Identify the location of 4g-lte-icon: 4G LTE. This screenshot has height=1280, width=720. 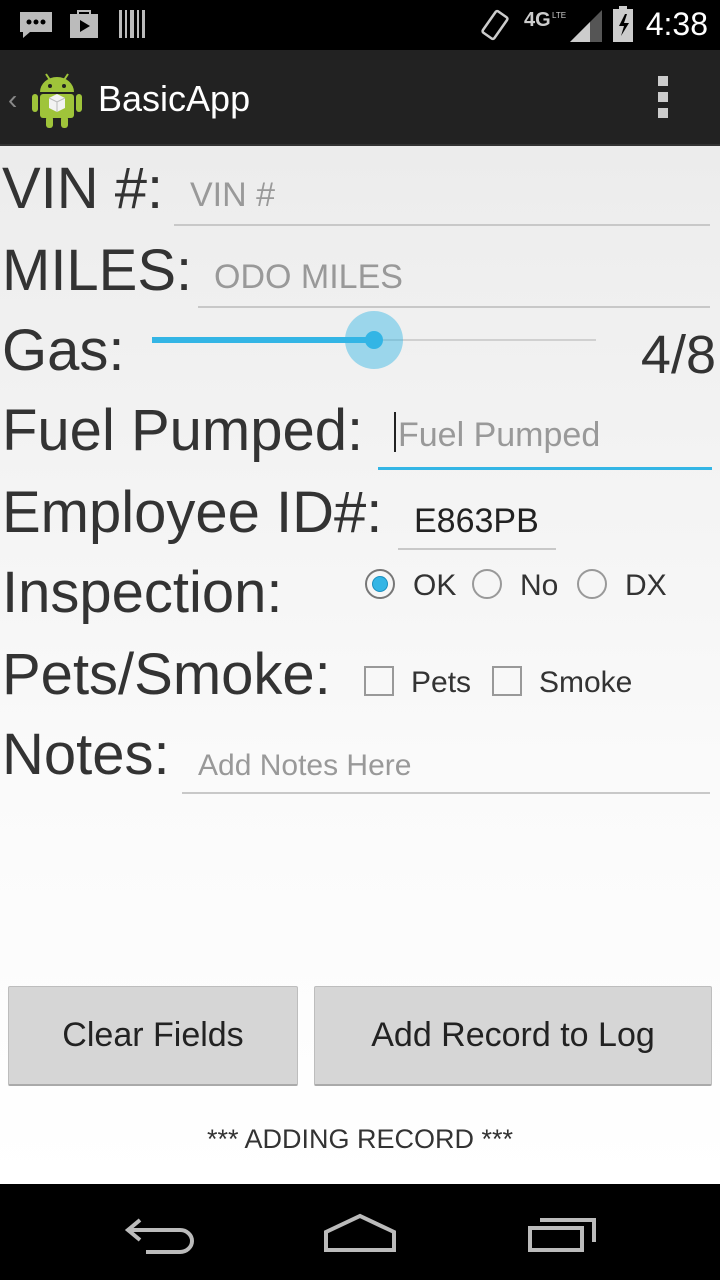
(545, 20).